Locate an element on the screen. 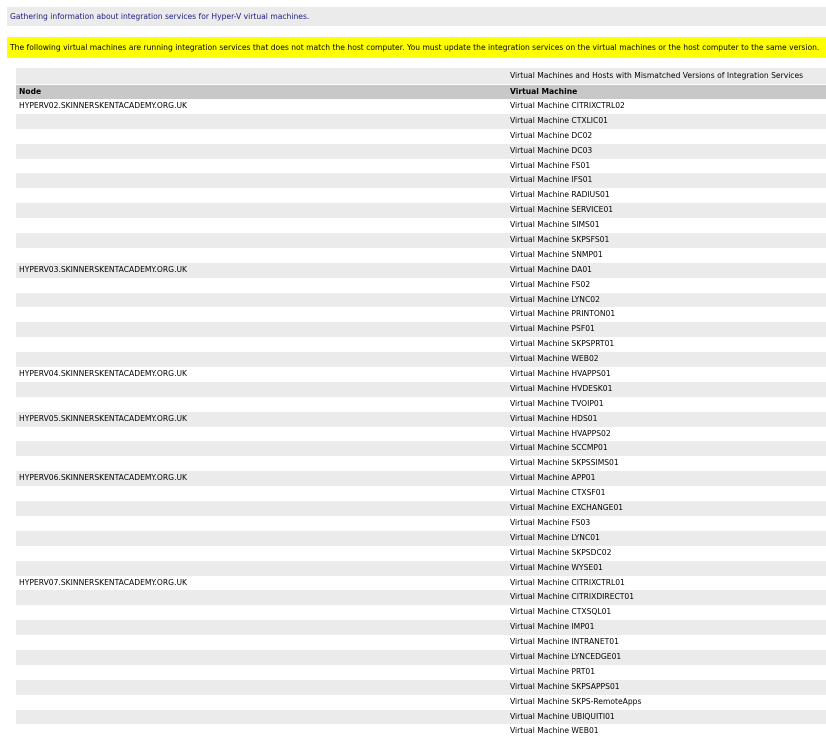  table-row: Virtual Machine CTXSF01 is located at coordinates (421, 494).